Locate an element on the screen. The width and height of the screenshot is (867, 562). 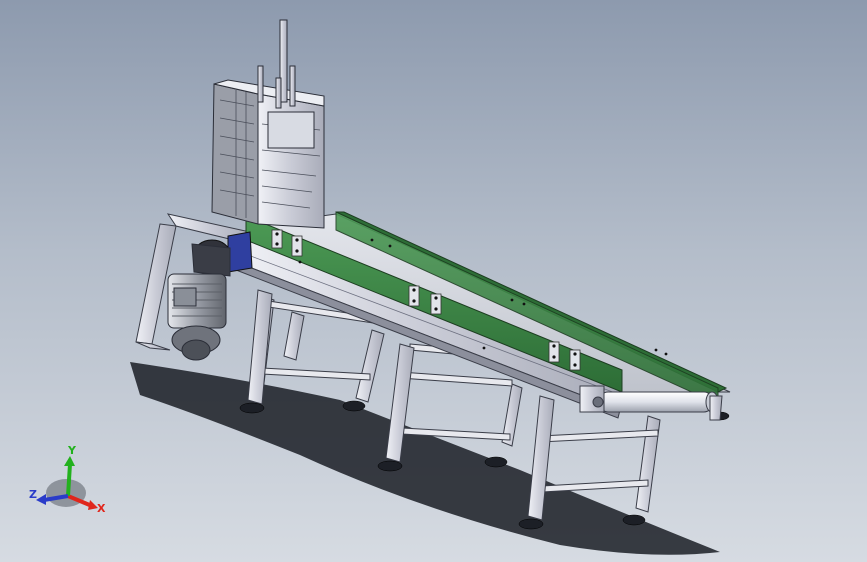
feeder-unit is located at coordinates (268, 124).